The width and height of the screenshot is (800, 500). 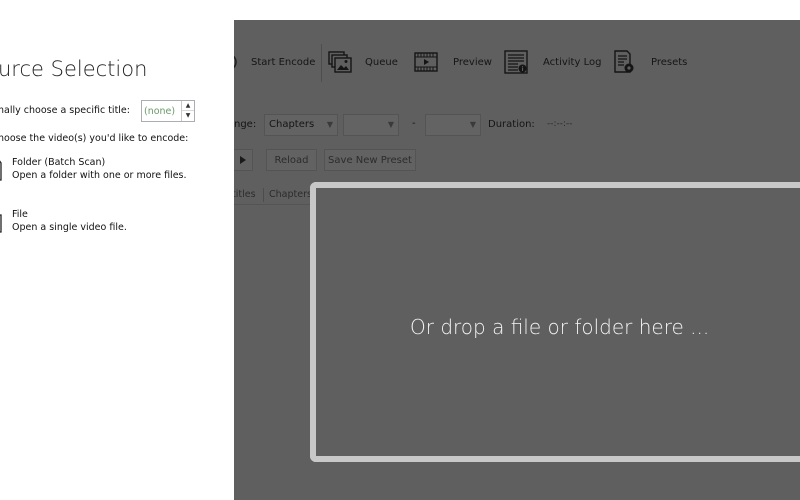 I want to click on preview-button: Preview, so click(x=453, y=62).